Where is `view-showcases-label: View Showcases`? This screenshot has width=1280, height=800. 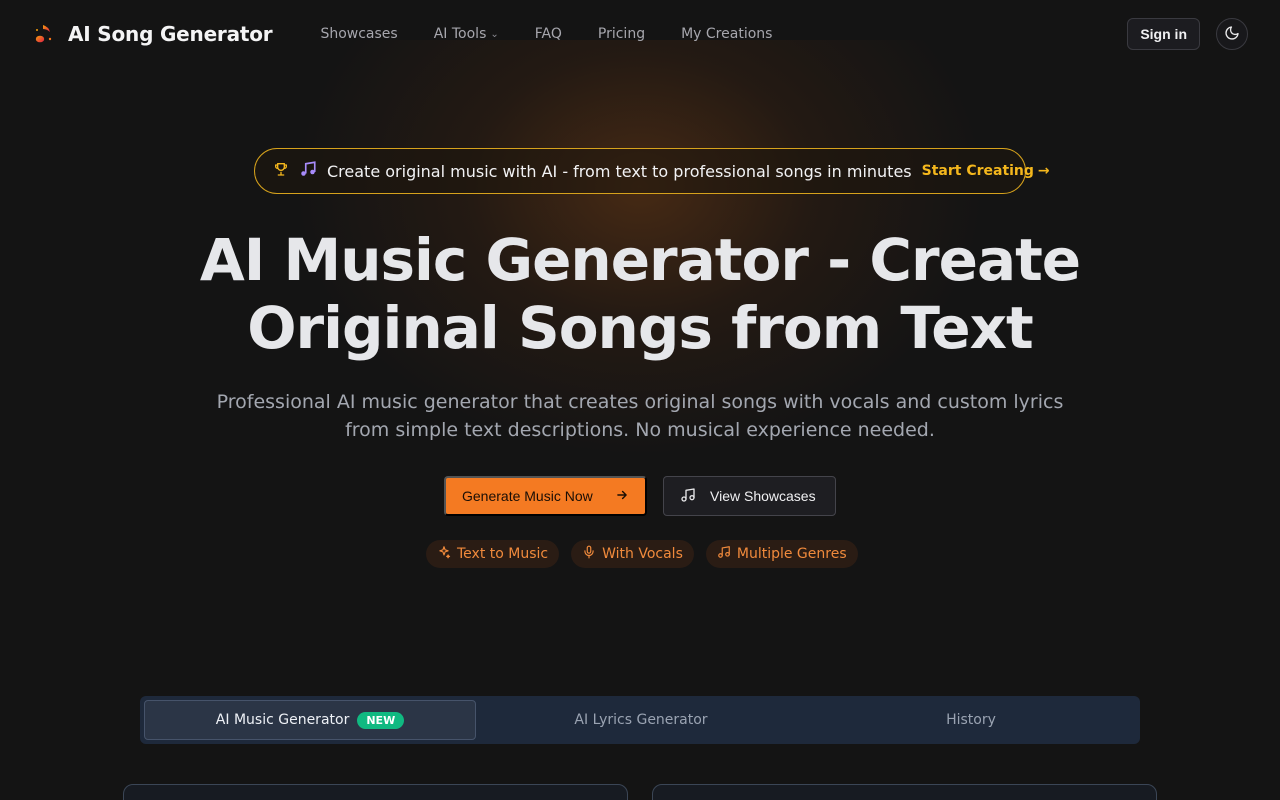 view-showcases-label: View Showcases is located at coordinates (763, 496).